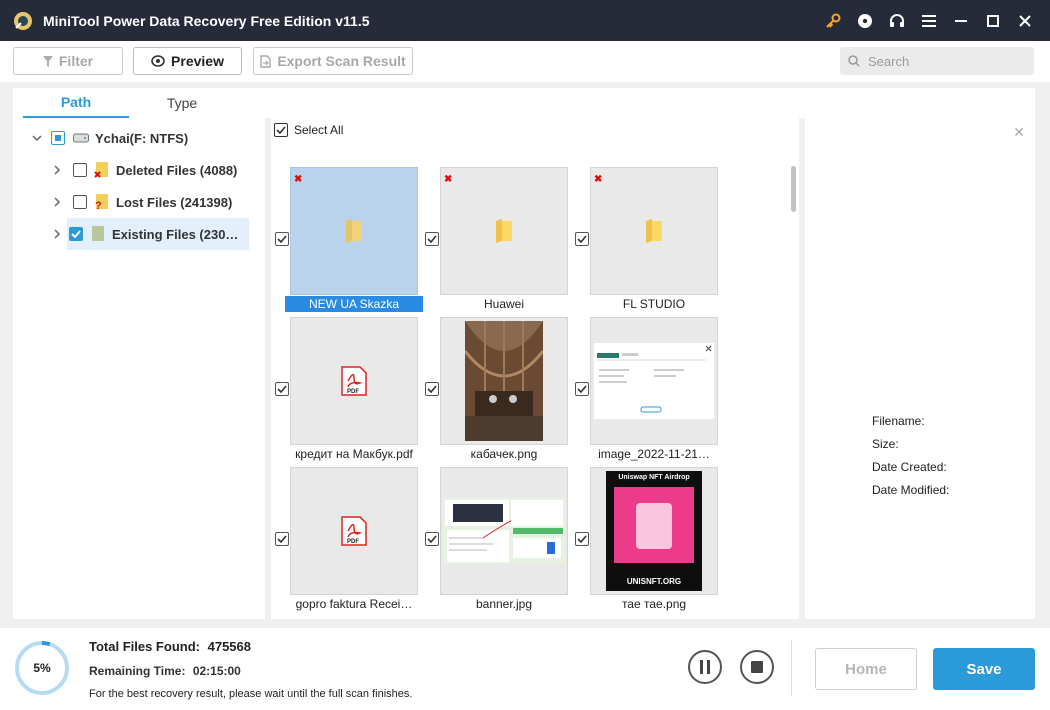 The height and width of the screenshot is (710, 1050). I want to click on disc-icon, so click(865, 21).